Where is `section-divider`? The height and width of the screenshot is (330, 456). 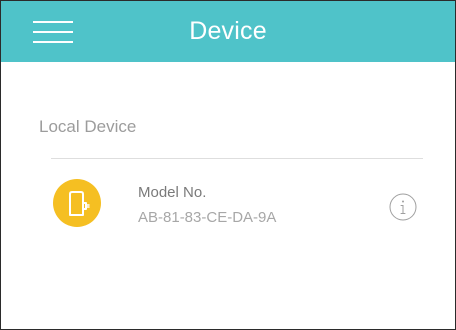
section-divider is located at coordinates (237, 158).